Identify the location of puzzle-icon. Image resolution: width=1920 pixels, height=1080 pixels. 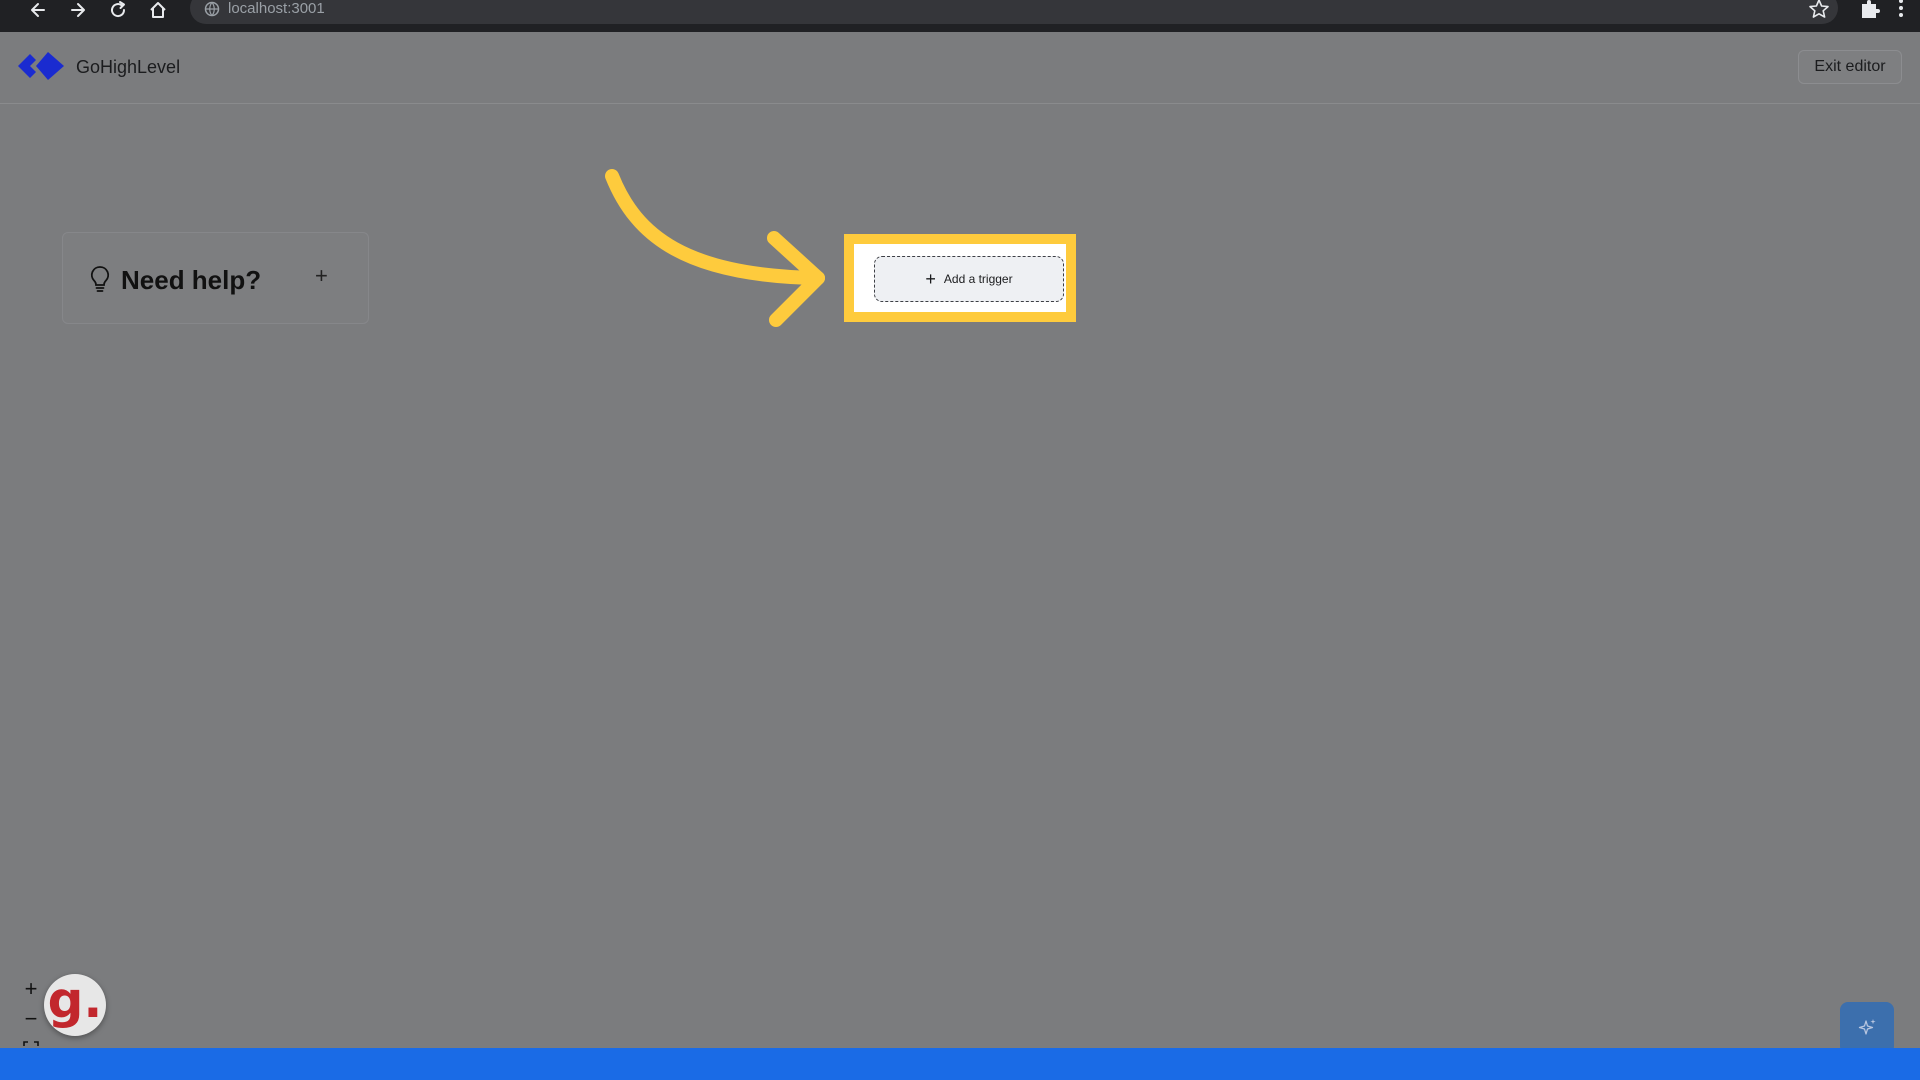
(1870, 10).